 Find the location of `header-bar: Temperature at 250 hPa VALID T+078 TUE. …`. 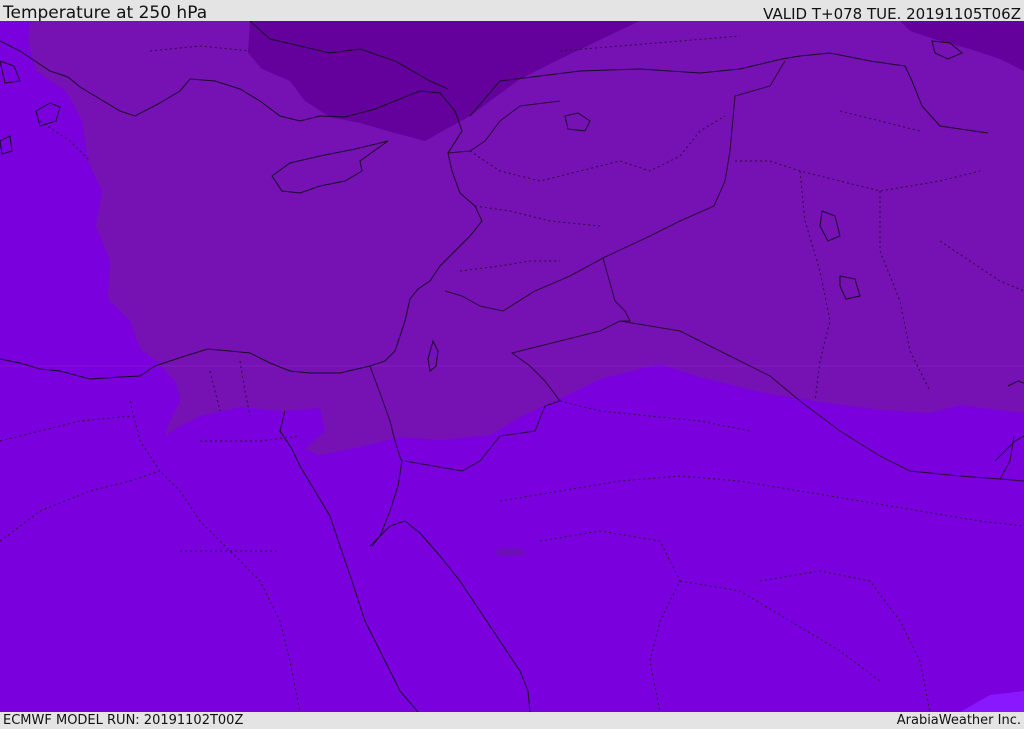

header-bar: Temperature at 250 hPa VALID T+078 TUE. … is located at coordinates (512, 11).